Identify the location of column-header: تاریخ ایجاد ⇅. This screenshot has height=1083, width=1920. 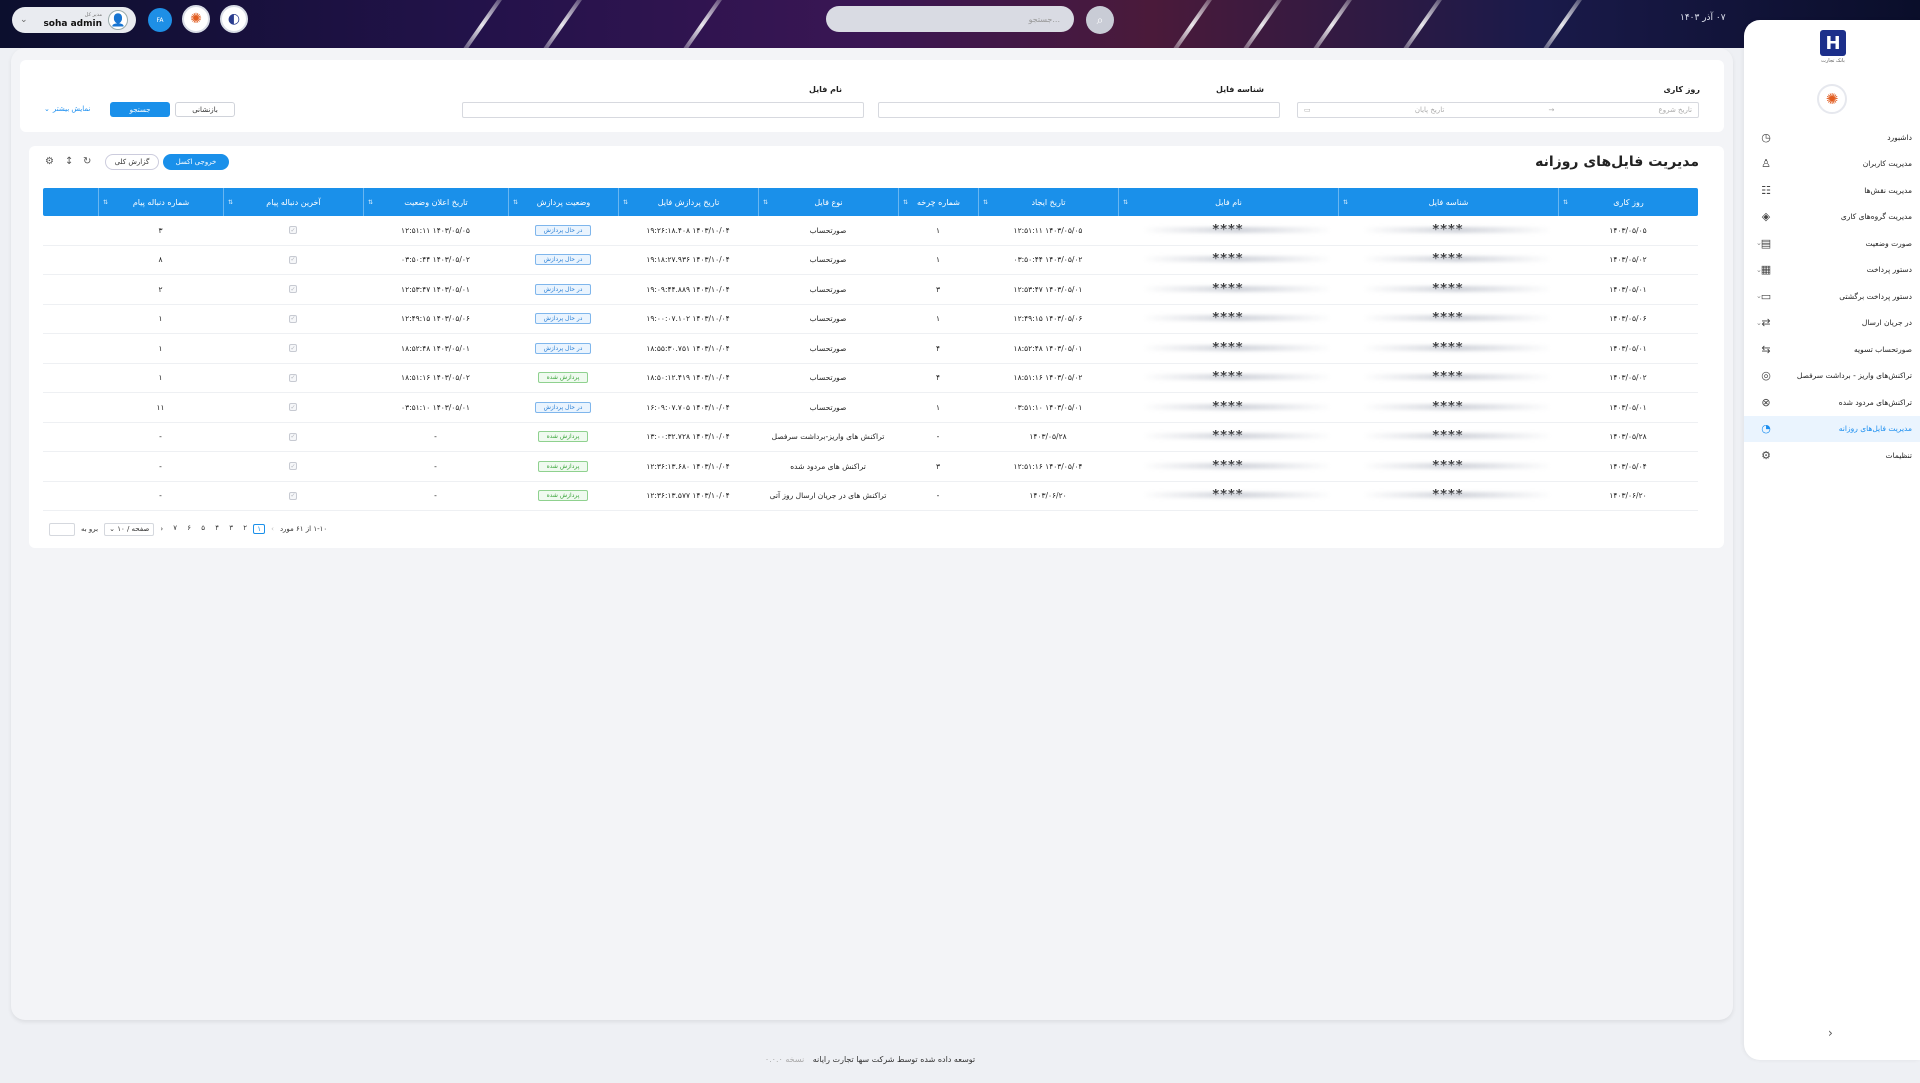
(1048, 202).